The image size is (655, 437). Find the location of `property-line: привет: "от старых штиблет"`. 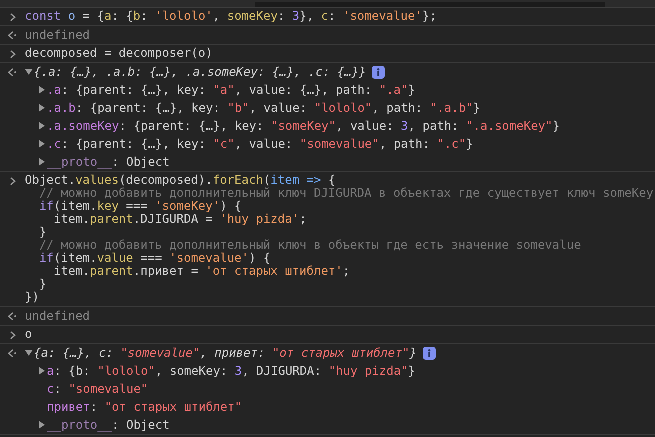

property-line: привет: "от старых штиблет" is located at coordinates (144, 407).